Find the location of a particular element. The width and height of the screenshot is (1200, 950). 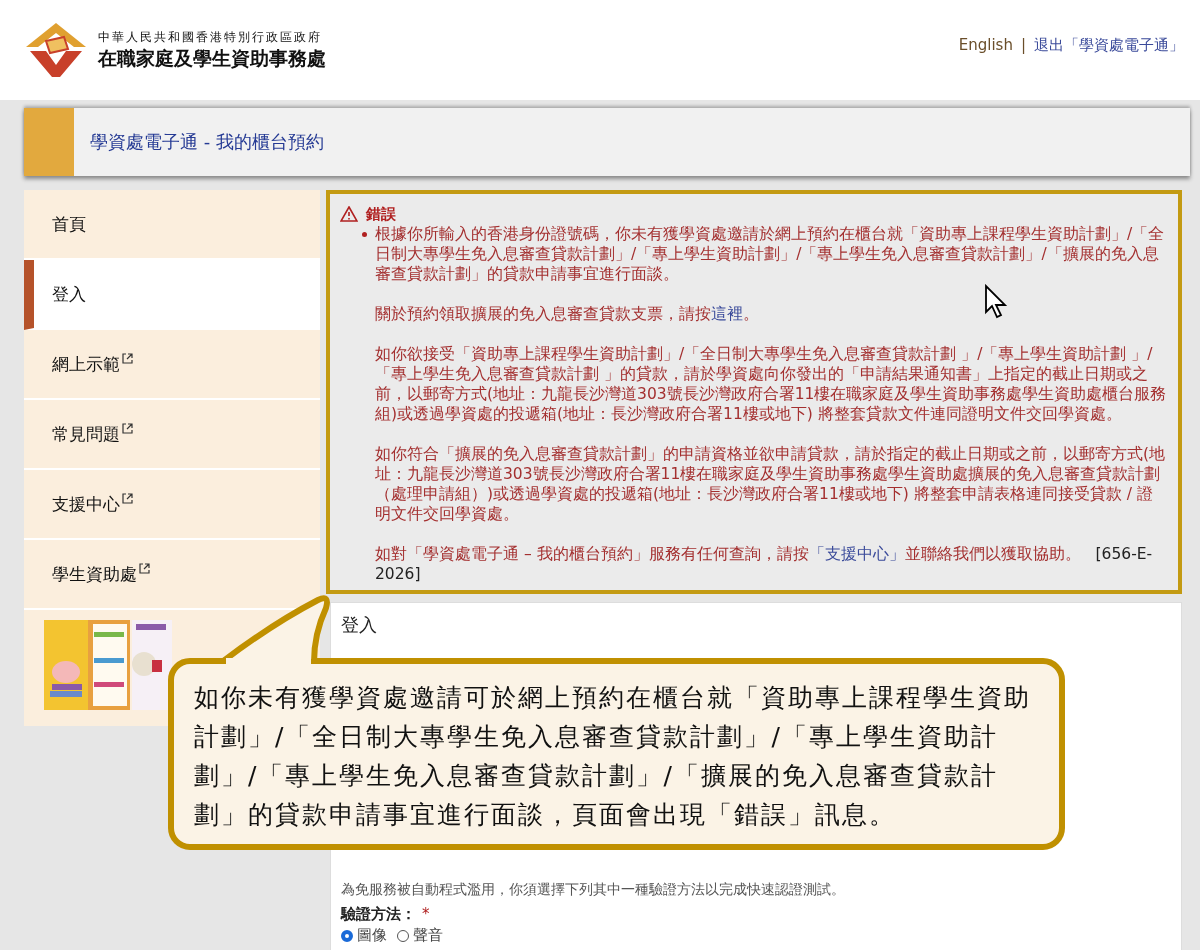

language-link: English is located at coordinates (985, 45).